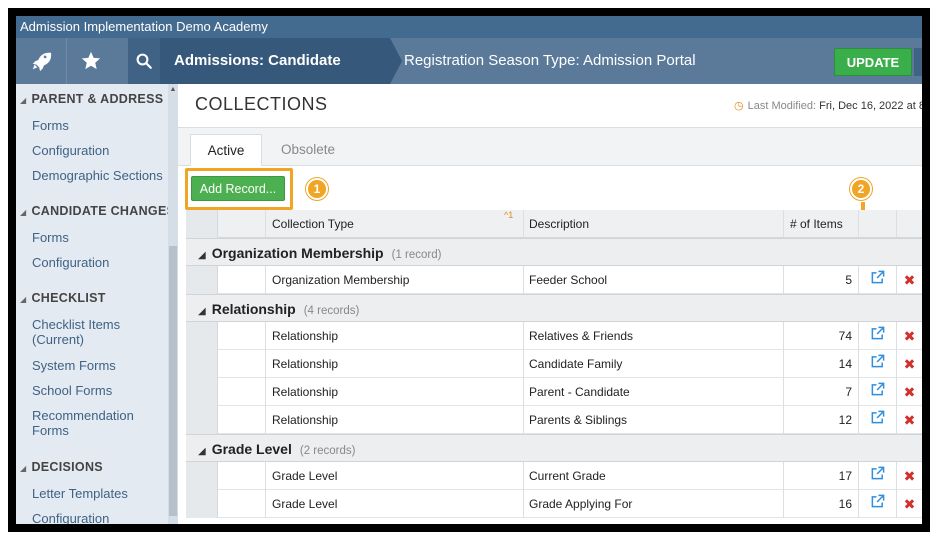 The width and height of the screenshot is (938, 540). I want to click on table-row: Grade Level Current Grade 17 ✖, so click(554, 476).